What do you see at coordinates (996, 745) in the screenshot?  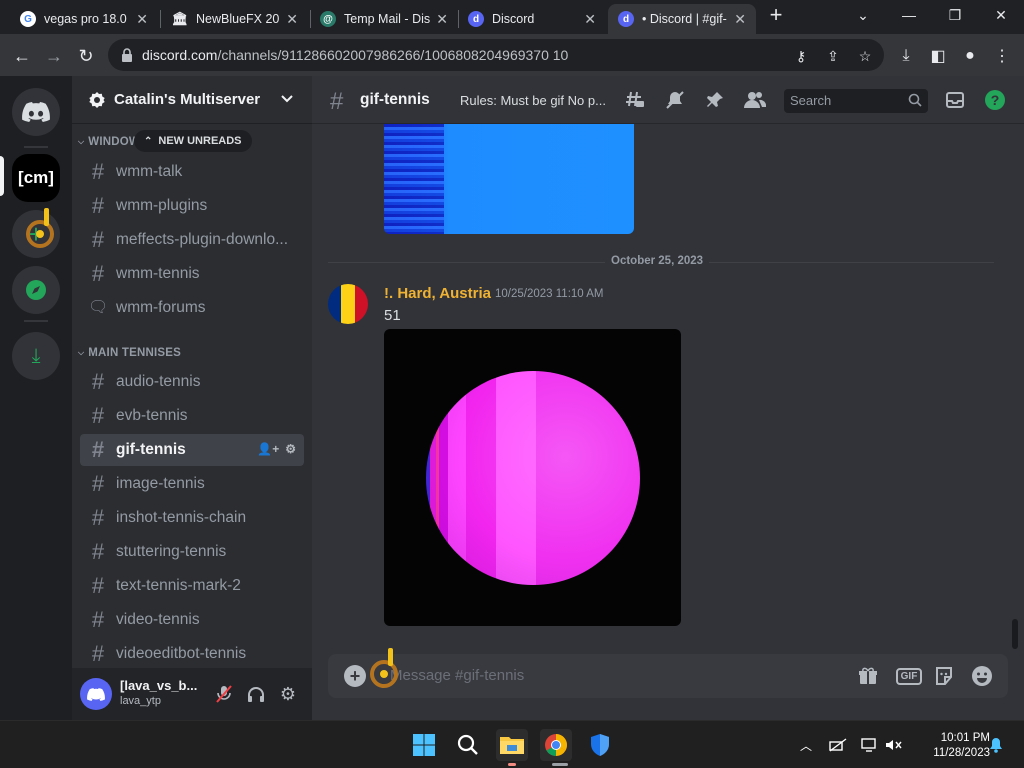 I see `notification-bell-icon` at bounding box center [996, 745].